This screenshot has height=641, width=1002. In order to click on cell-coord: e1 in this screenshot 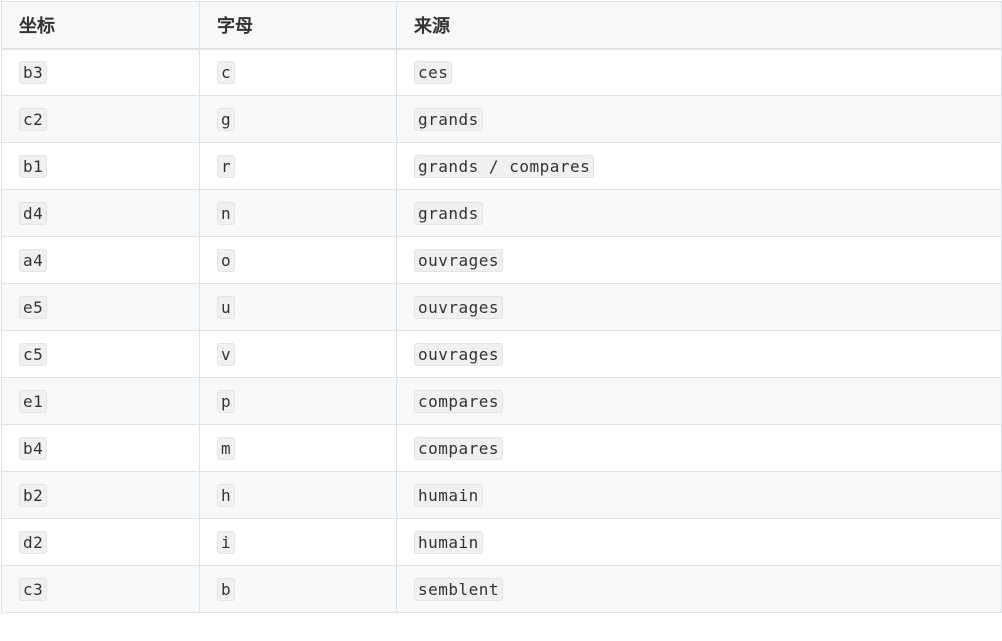, I will do `click(100, 401)`.